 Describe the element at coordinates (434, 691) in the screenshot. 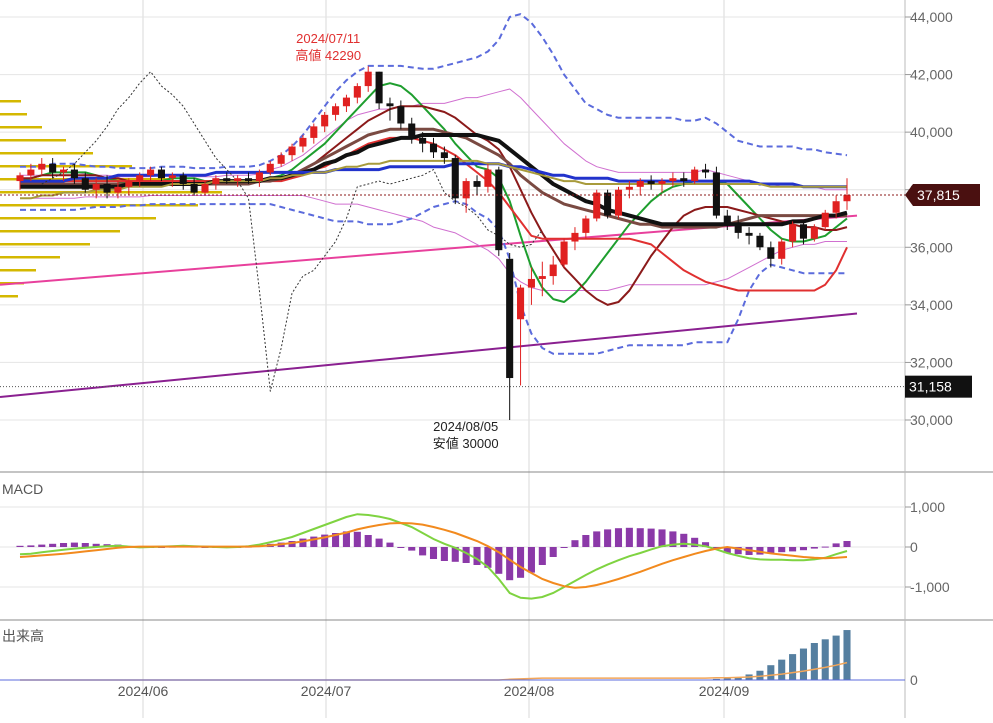

I see `x-axis: 2024/06 2024/07 2024/08 2024/09` at that location.